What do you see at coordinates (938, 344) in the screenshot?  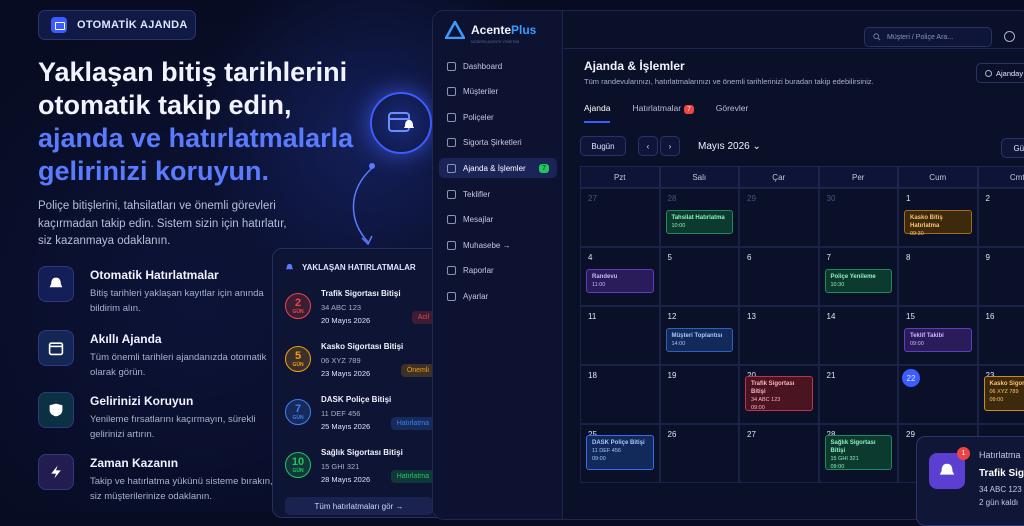 I see `event-sub: 09:00` at bounding box center [938, 344].